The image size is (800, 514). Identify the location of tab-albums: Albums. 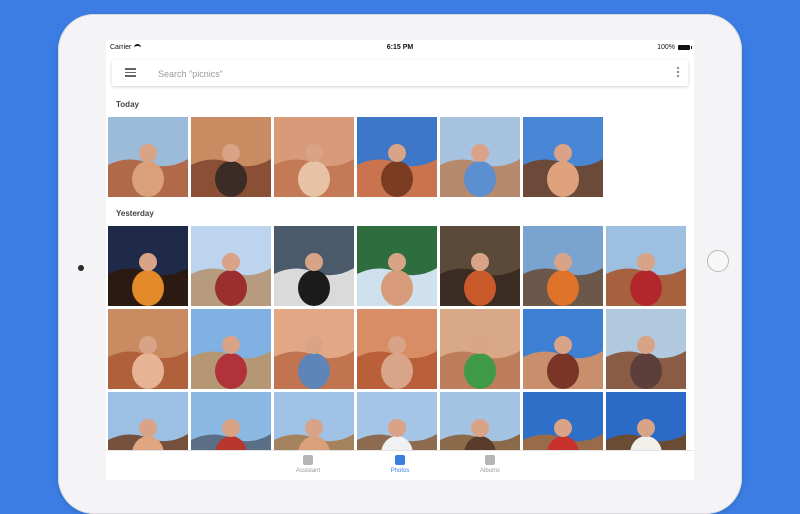
(490, 464).